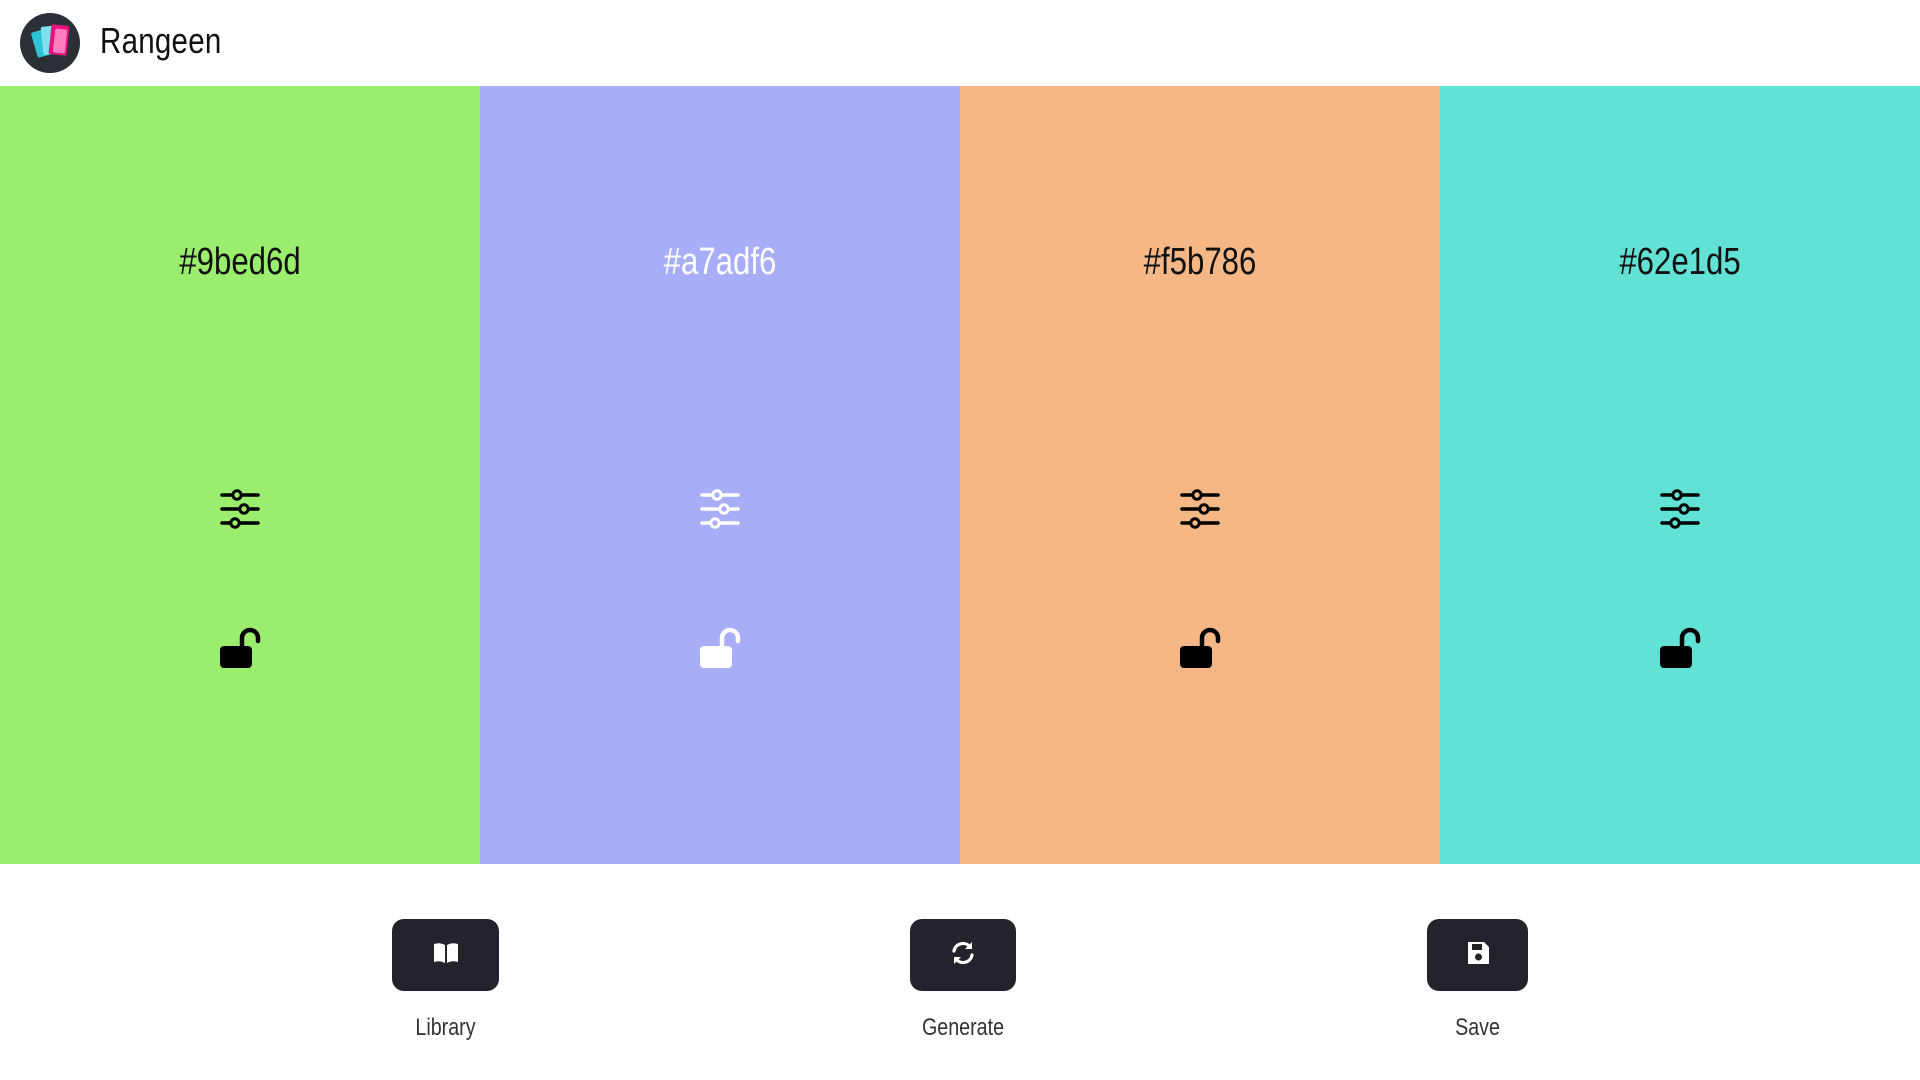 The height and width of the screenshot is (1080, 1920). I want to click on refresh-icon, so click(963, 955).